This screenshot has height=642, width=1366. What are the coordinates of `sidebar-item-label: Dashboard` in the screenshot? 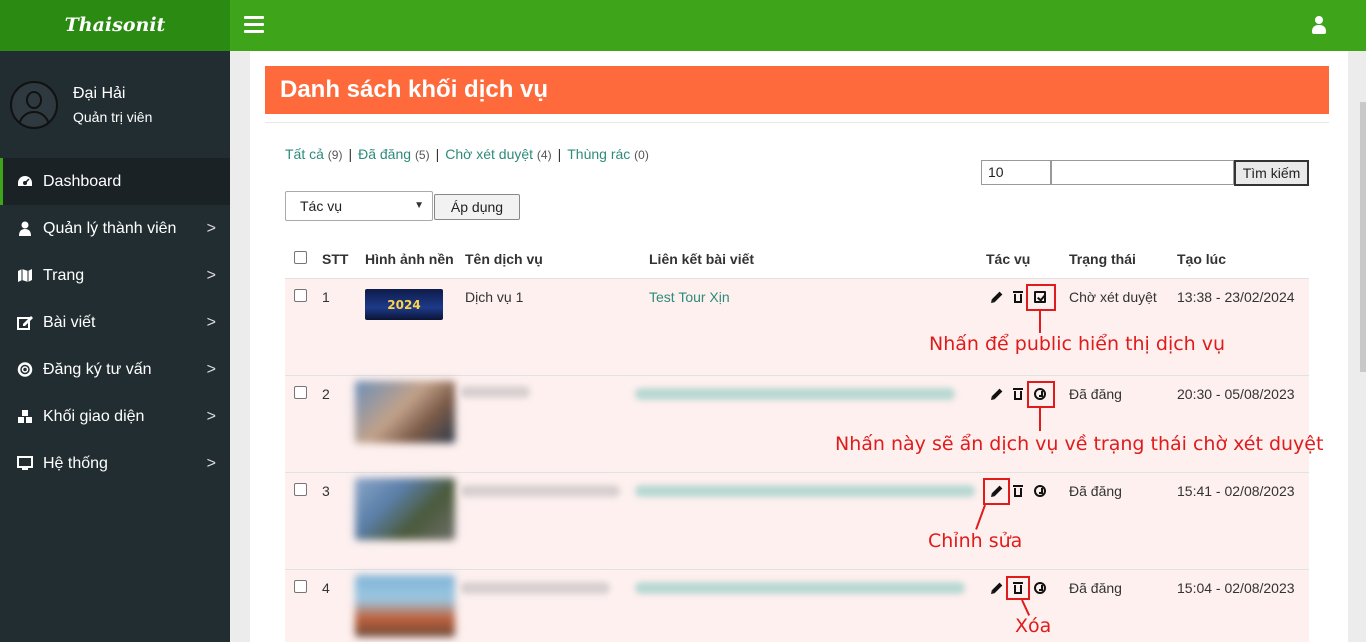 It's located at (82, 181).